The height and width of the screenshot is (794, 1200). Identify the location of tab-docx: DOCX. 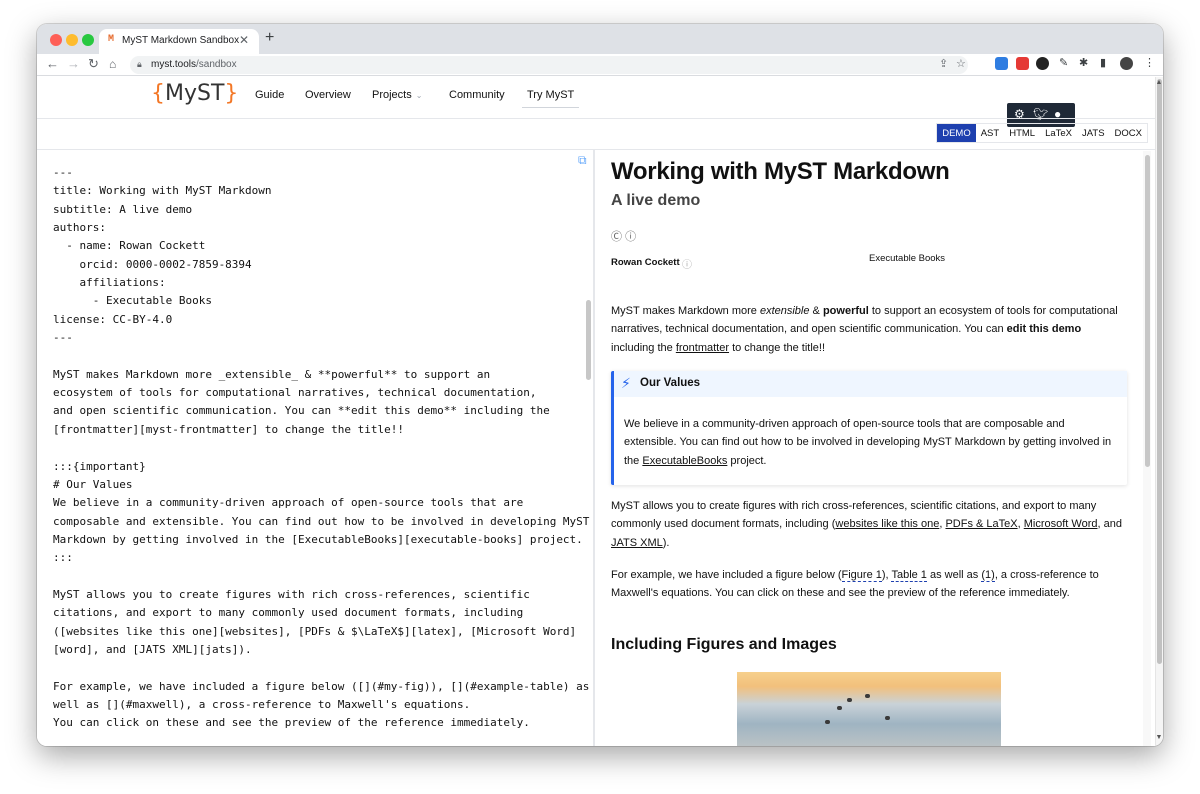
(1128, 133).